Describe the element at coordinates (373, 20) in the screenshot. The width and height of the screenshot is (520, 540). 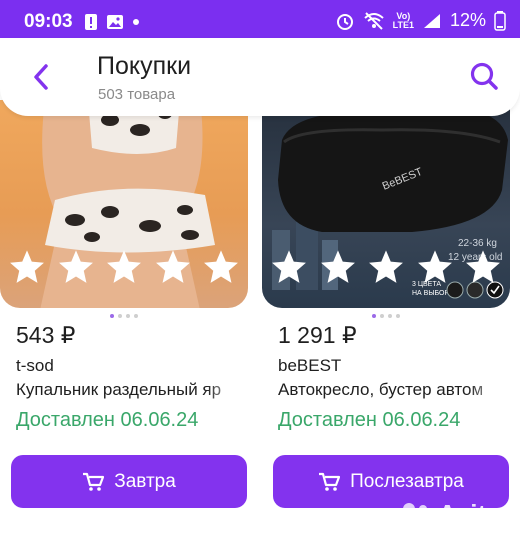
I see `wifi-off-icon` at that location.